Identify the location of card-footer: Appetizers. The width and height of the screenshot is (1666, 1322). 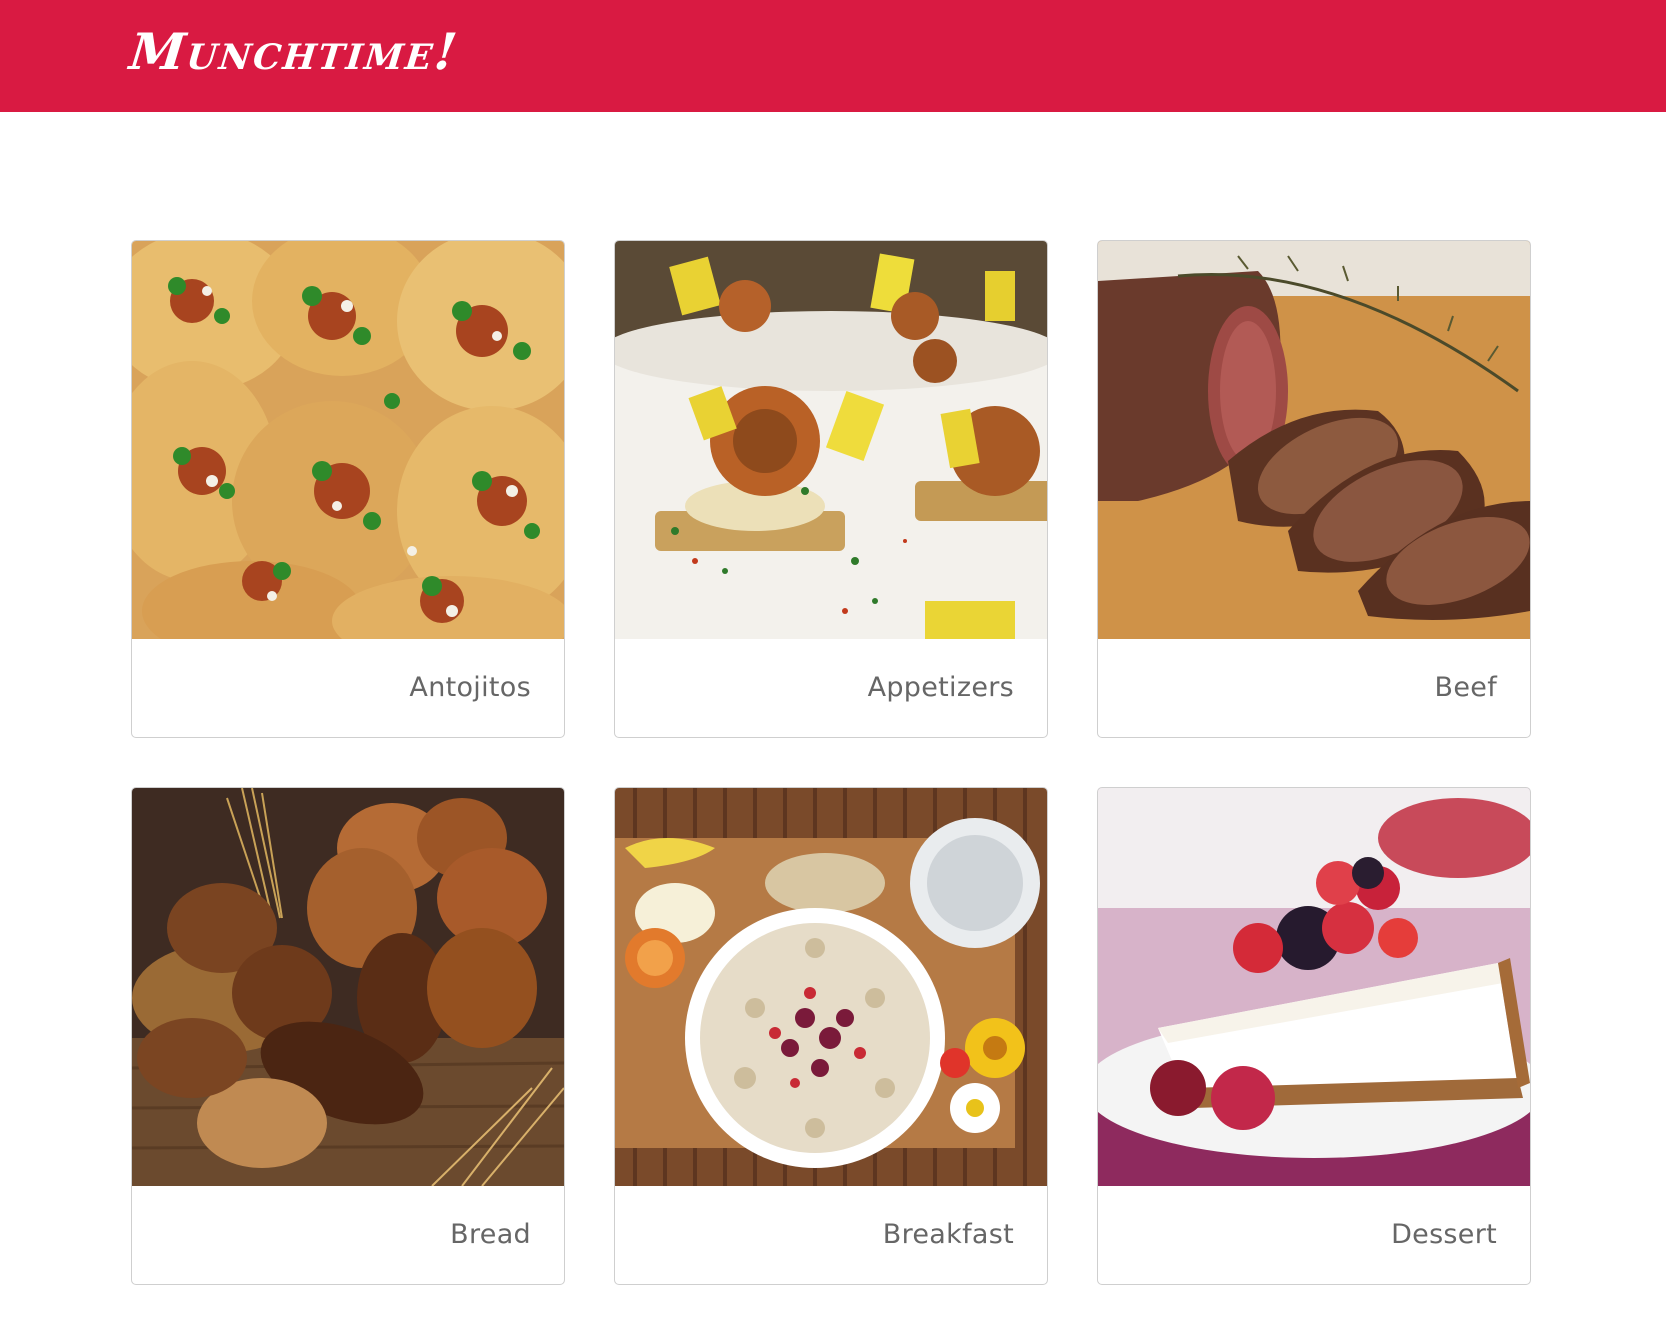
(831, 688).